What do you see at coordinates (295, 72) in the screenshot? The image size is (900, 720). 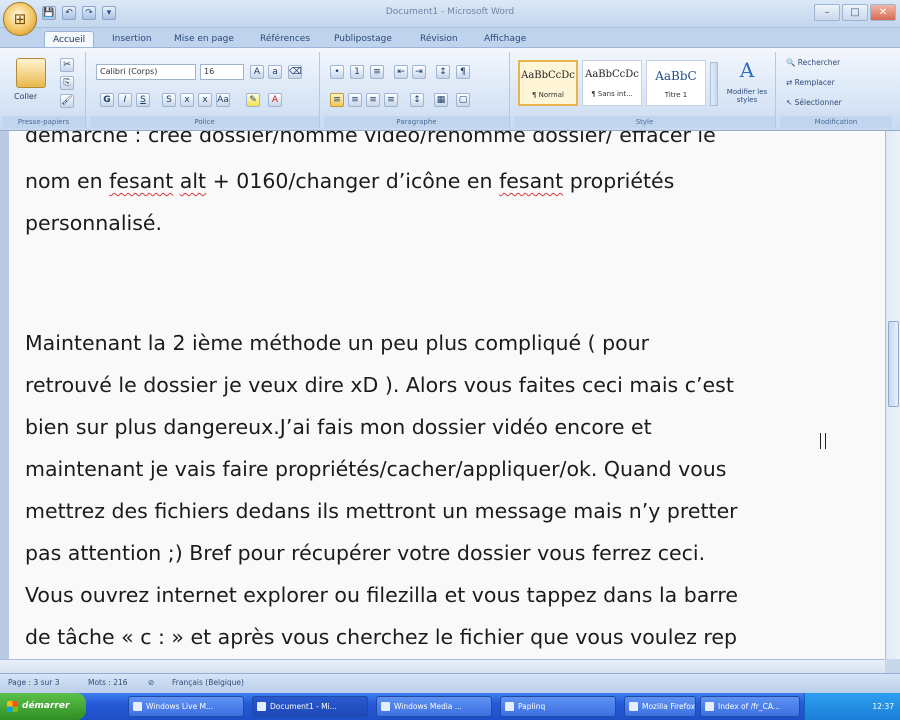 I see `clear-format-icon: ⌫` at bounding box center [295, 72].